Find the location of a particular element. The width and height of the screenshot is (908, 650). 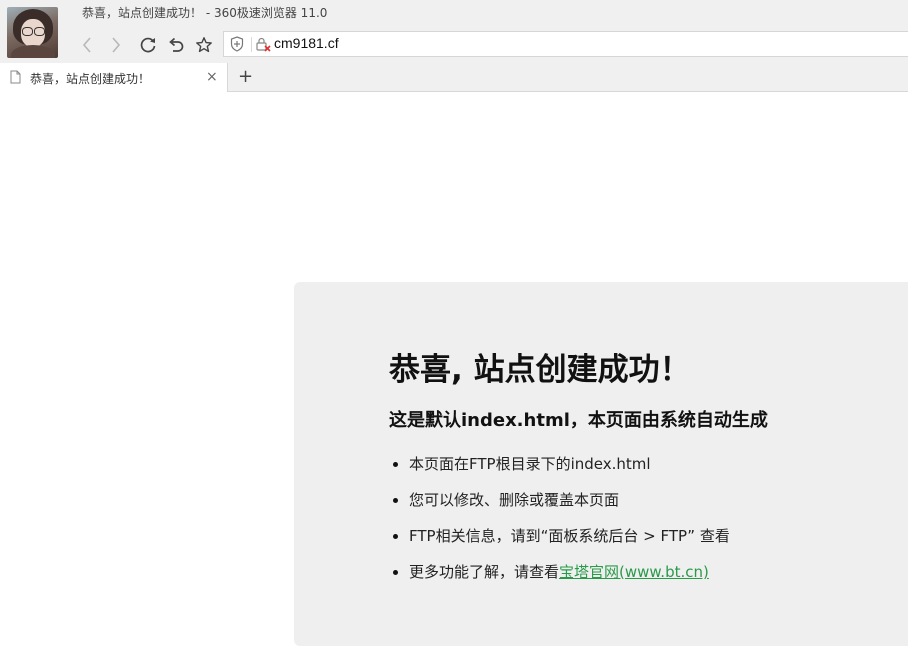

more-info-text: 更多功能了解，请查看 is located at coordinates (484, 572).